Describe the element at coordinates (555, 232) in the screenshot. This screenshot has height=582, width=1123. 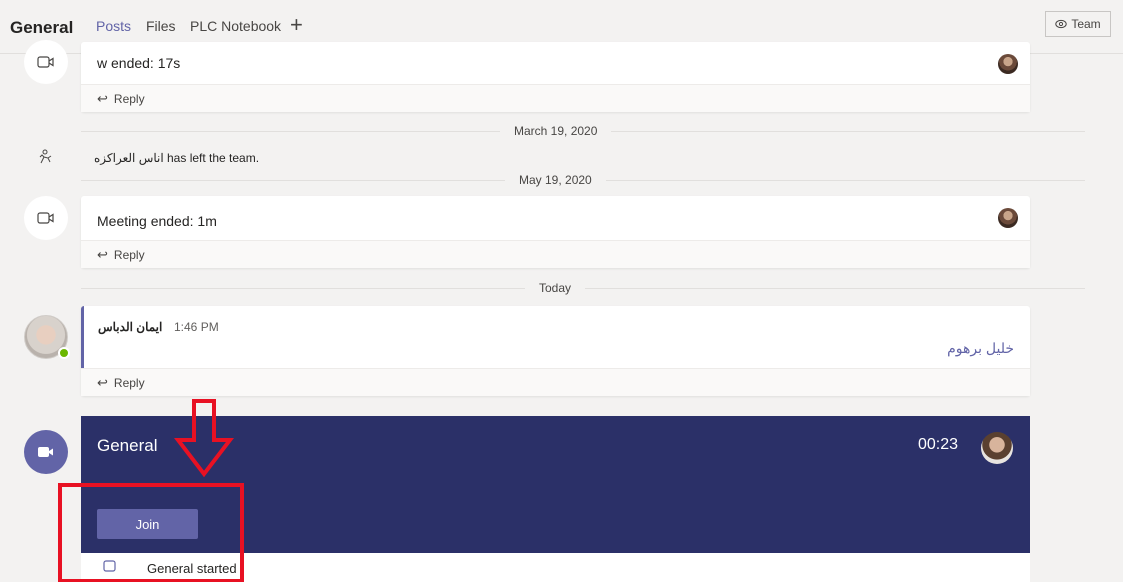
I see `meeting-ended-card: Meeting ended: 1m ↩ Reply` at that location.